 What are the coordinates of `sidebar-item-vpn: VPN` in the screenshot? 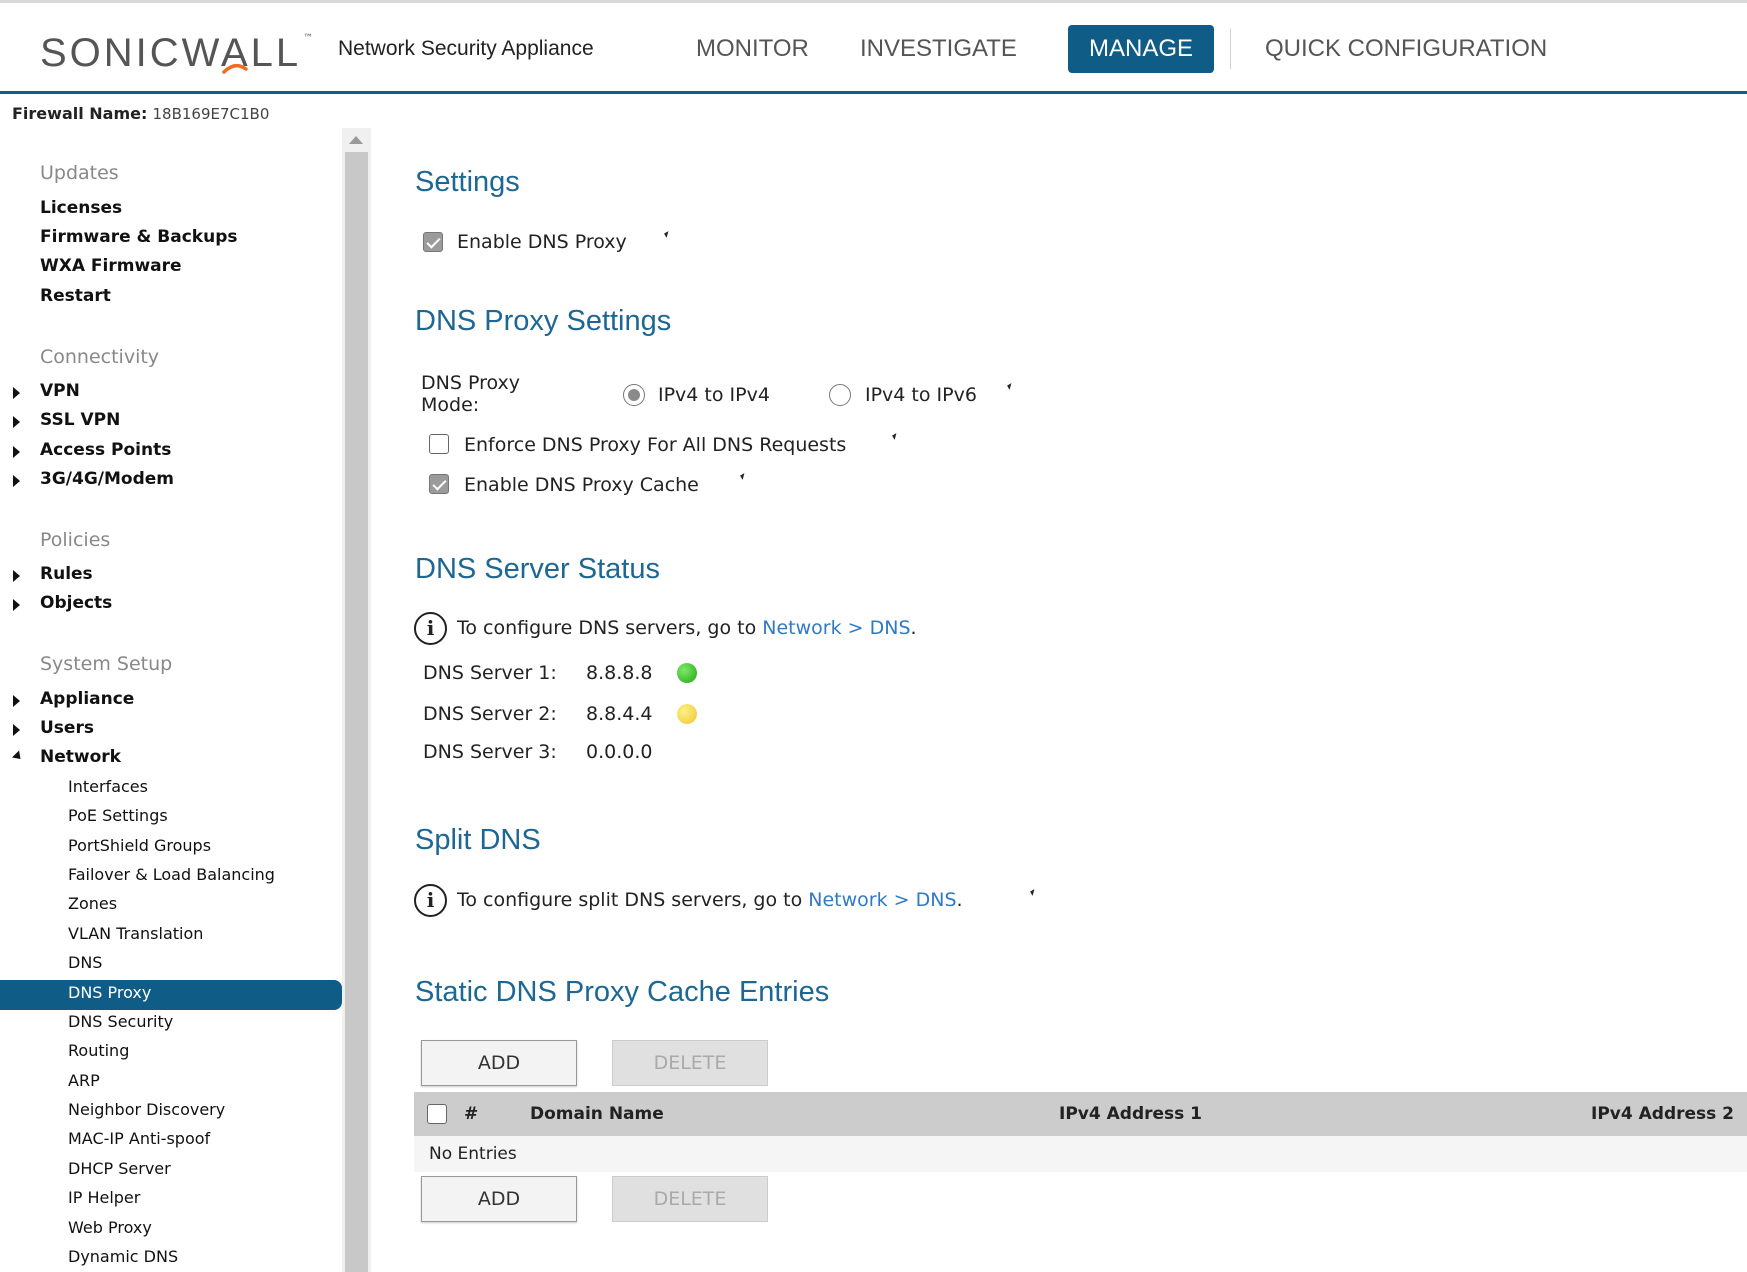 It's located at (60, 391).